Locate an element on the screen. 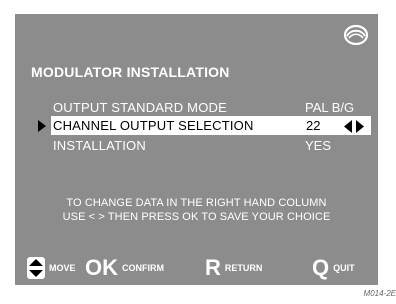  up-down-arrows-icon is located at coordinates (36, 268).